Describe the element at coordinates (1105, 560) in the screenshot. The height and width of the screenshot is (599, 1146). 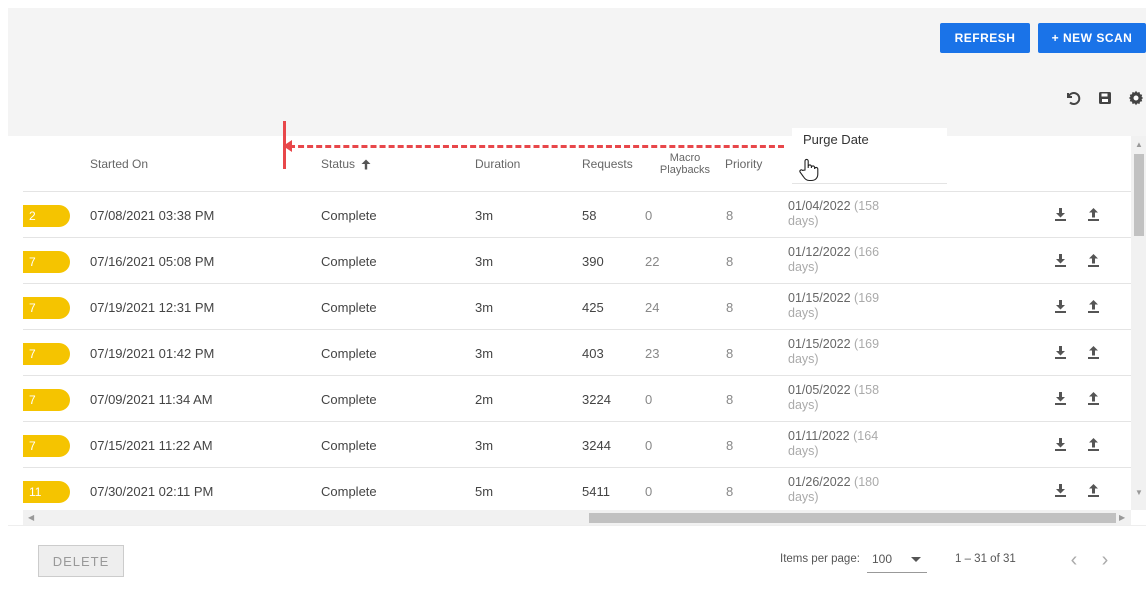
I see `next-page-icon: ›` at that location.